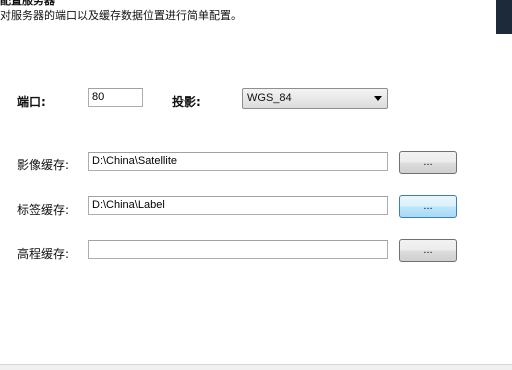  What do you see at coordinates (256, 367) in the screenshot?
I see `footer-bar` at bounding box center [256, 367].